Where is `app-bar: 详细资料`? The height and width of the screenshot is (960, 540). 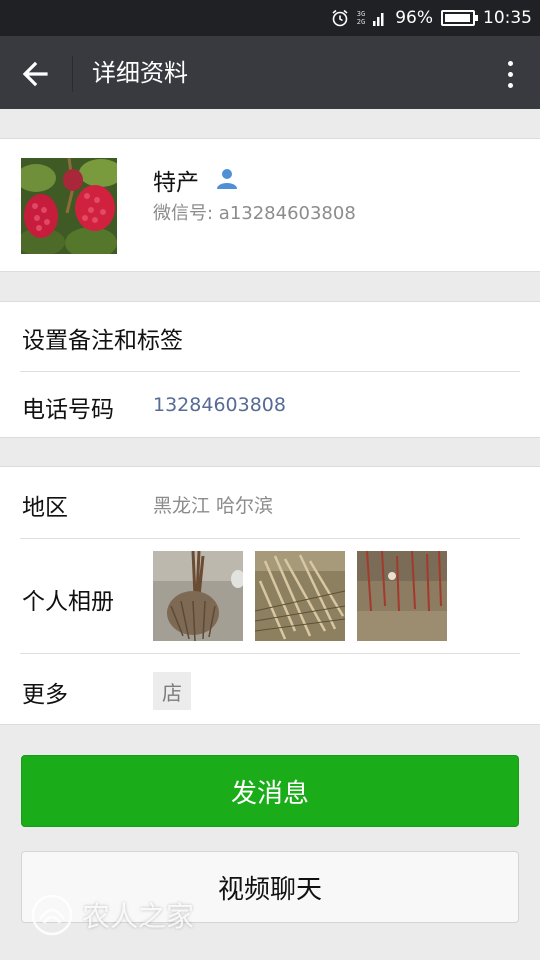
app-bar: 详细资料 is located at coordinates (270, 72).